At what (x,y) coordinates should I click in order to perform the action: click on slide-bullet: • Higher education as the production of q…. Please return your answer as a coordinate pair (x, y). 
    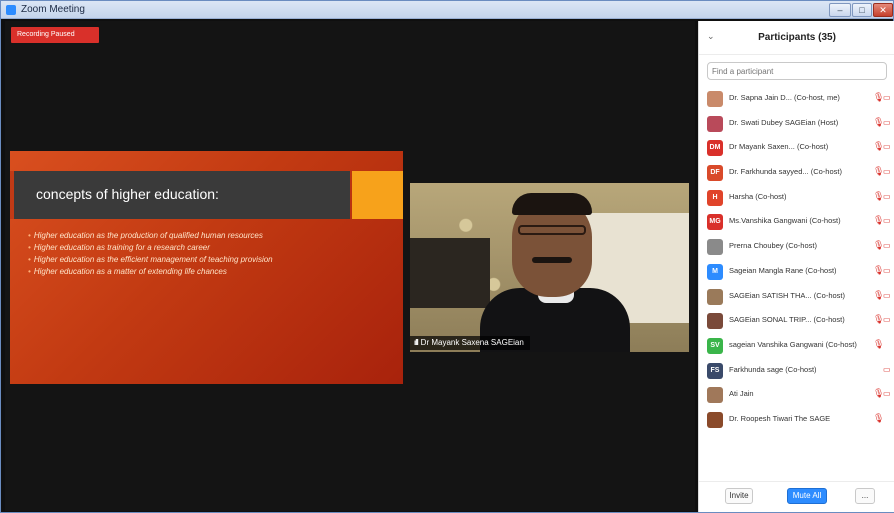
    Looking at the image, I should click on (145, 235).